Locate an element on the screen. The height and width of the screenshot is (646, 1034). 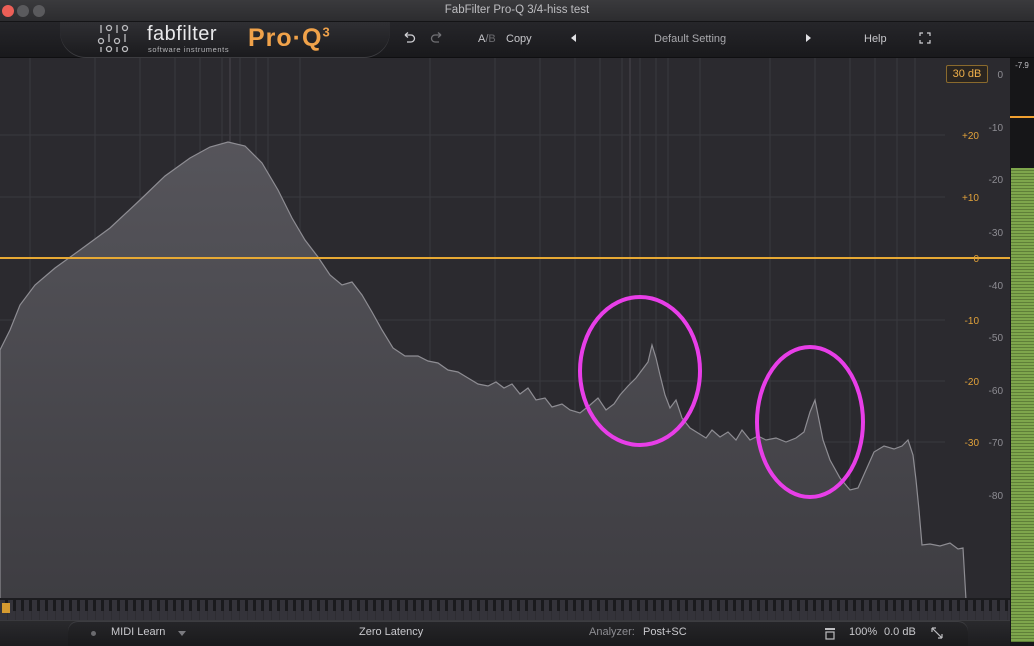
eq-scale-minus20: -20 is located at coordinates (972, 382).